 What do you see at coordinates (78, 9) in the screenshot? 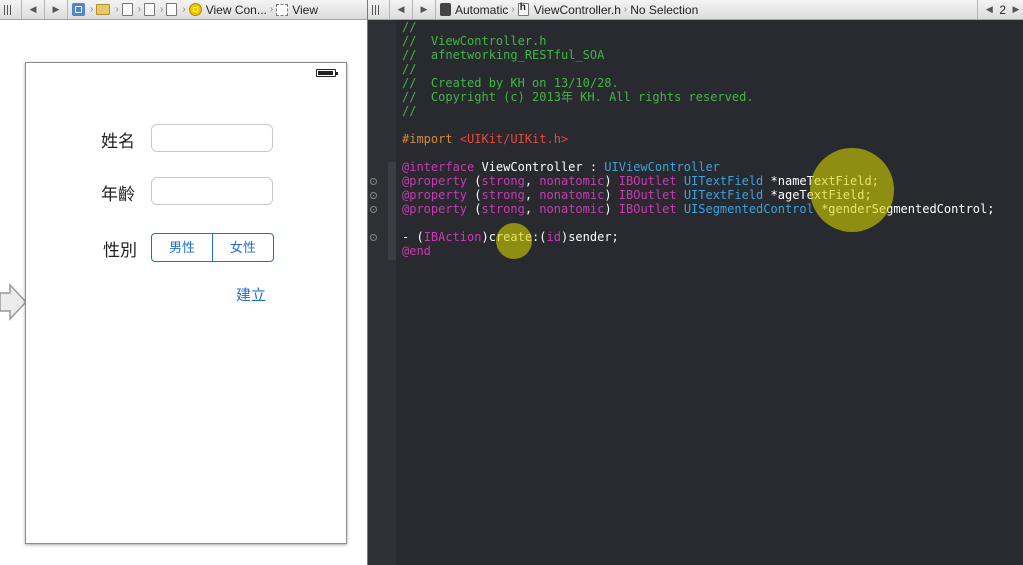
I see `project-icon` at bounding box center [78, 9].